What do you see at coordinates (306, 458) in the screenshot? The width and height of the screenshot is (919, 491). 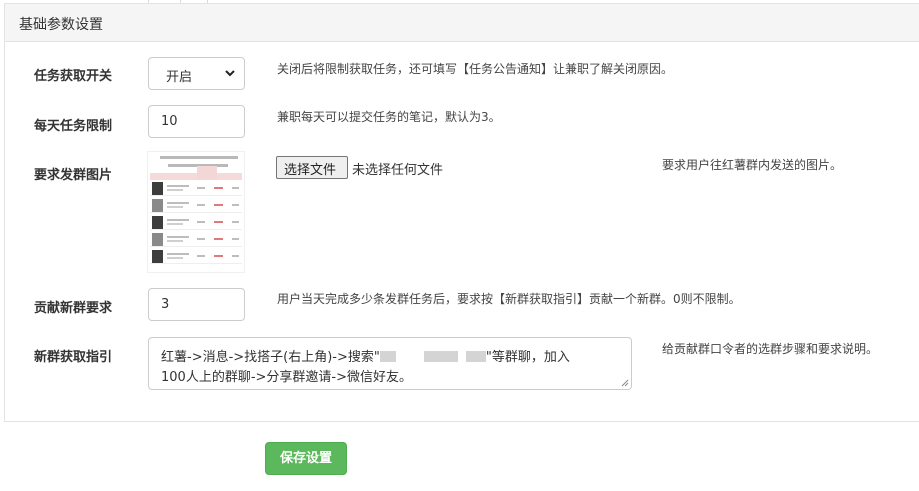 I see `save-settings-button: 保存设置` at bounding box center [306, 458].